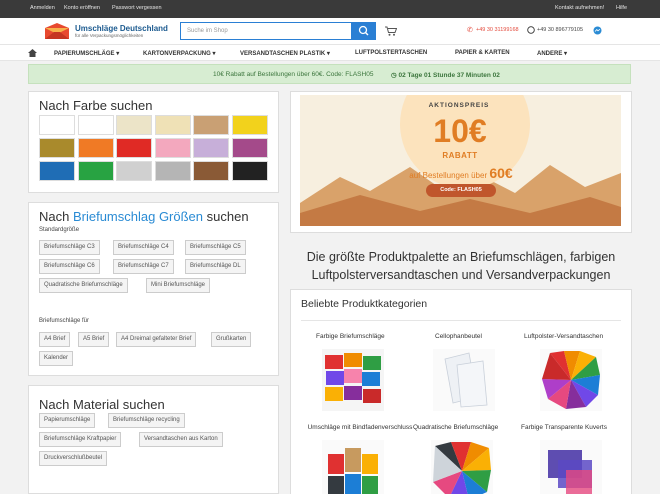  Describe the element at coordinates (86, 53) in the screenshot. I see `nav-papierumschlaege: PAPIERUMSCHLÄGE ▾` at that location.